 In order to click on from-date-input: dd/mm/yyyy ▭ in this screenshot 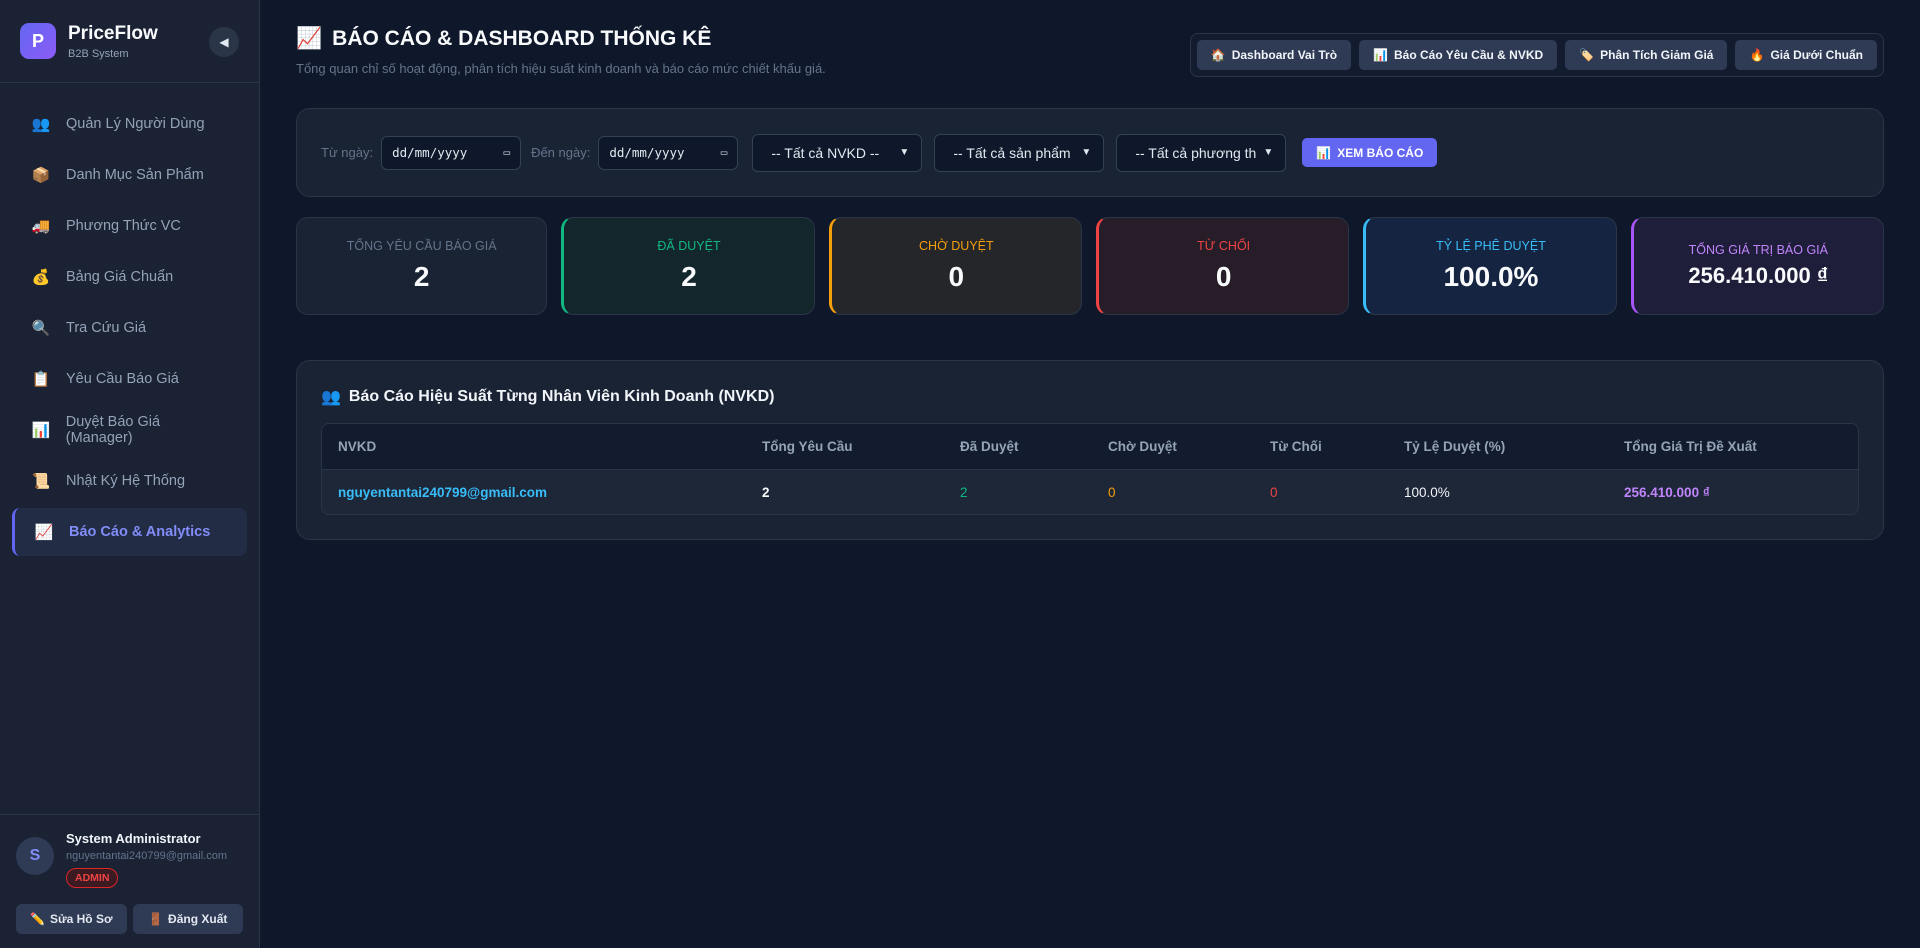, I will do `click(451, 152)`.